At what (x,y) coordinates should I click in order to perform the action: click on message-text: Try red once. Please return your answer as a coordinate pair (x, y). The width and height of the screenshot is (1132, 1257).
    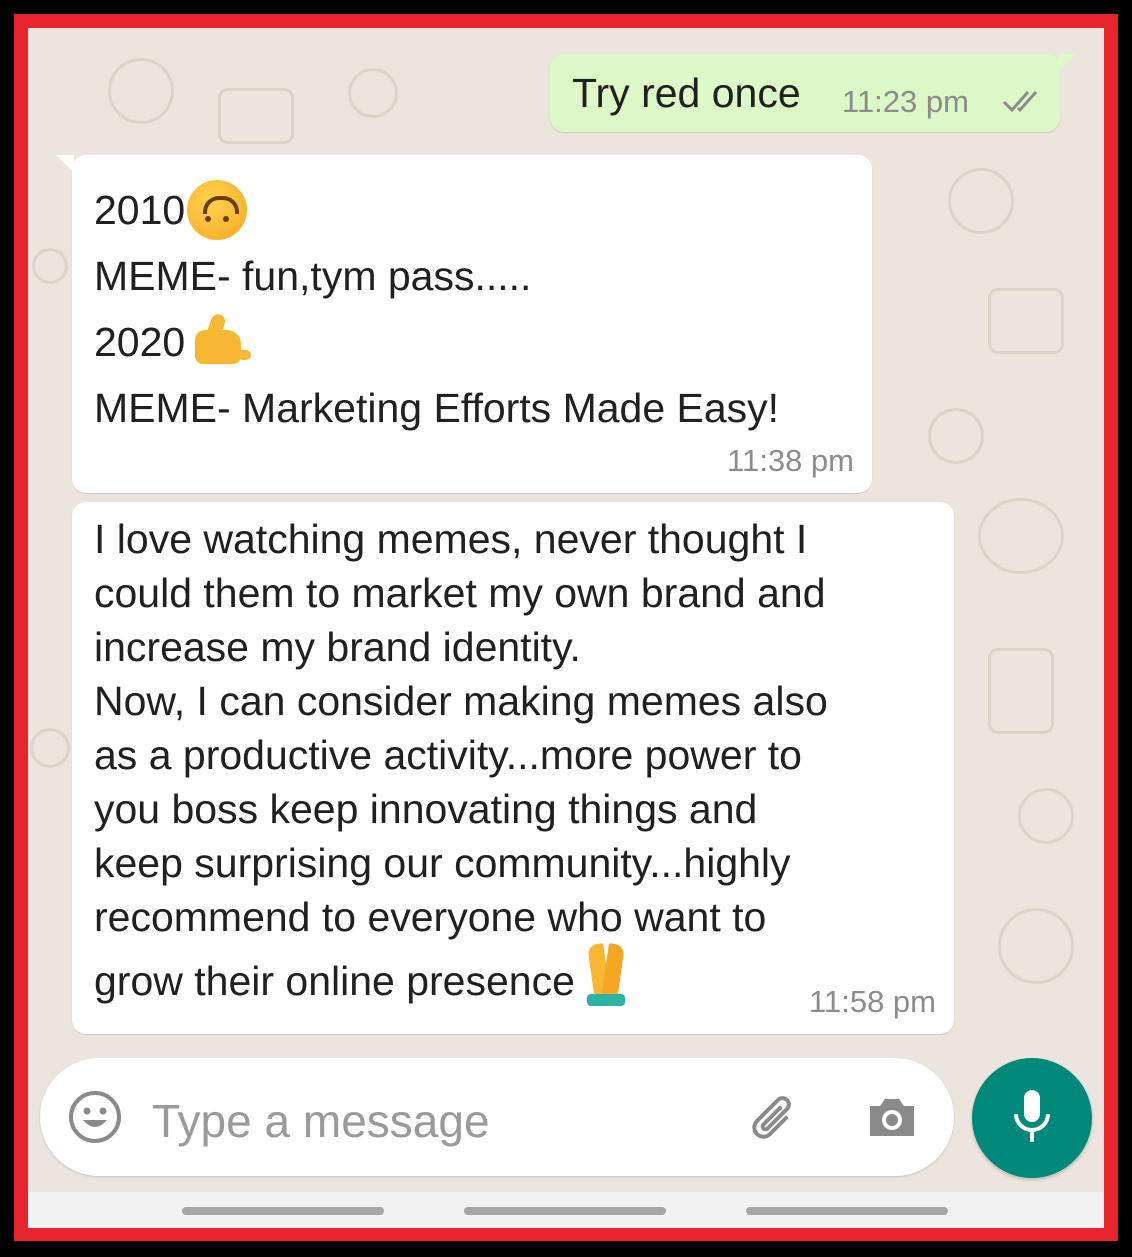
    Looking at the image, I should click on (686, 93).